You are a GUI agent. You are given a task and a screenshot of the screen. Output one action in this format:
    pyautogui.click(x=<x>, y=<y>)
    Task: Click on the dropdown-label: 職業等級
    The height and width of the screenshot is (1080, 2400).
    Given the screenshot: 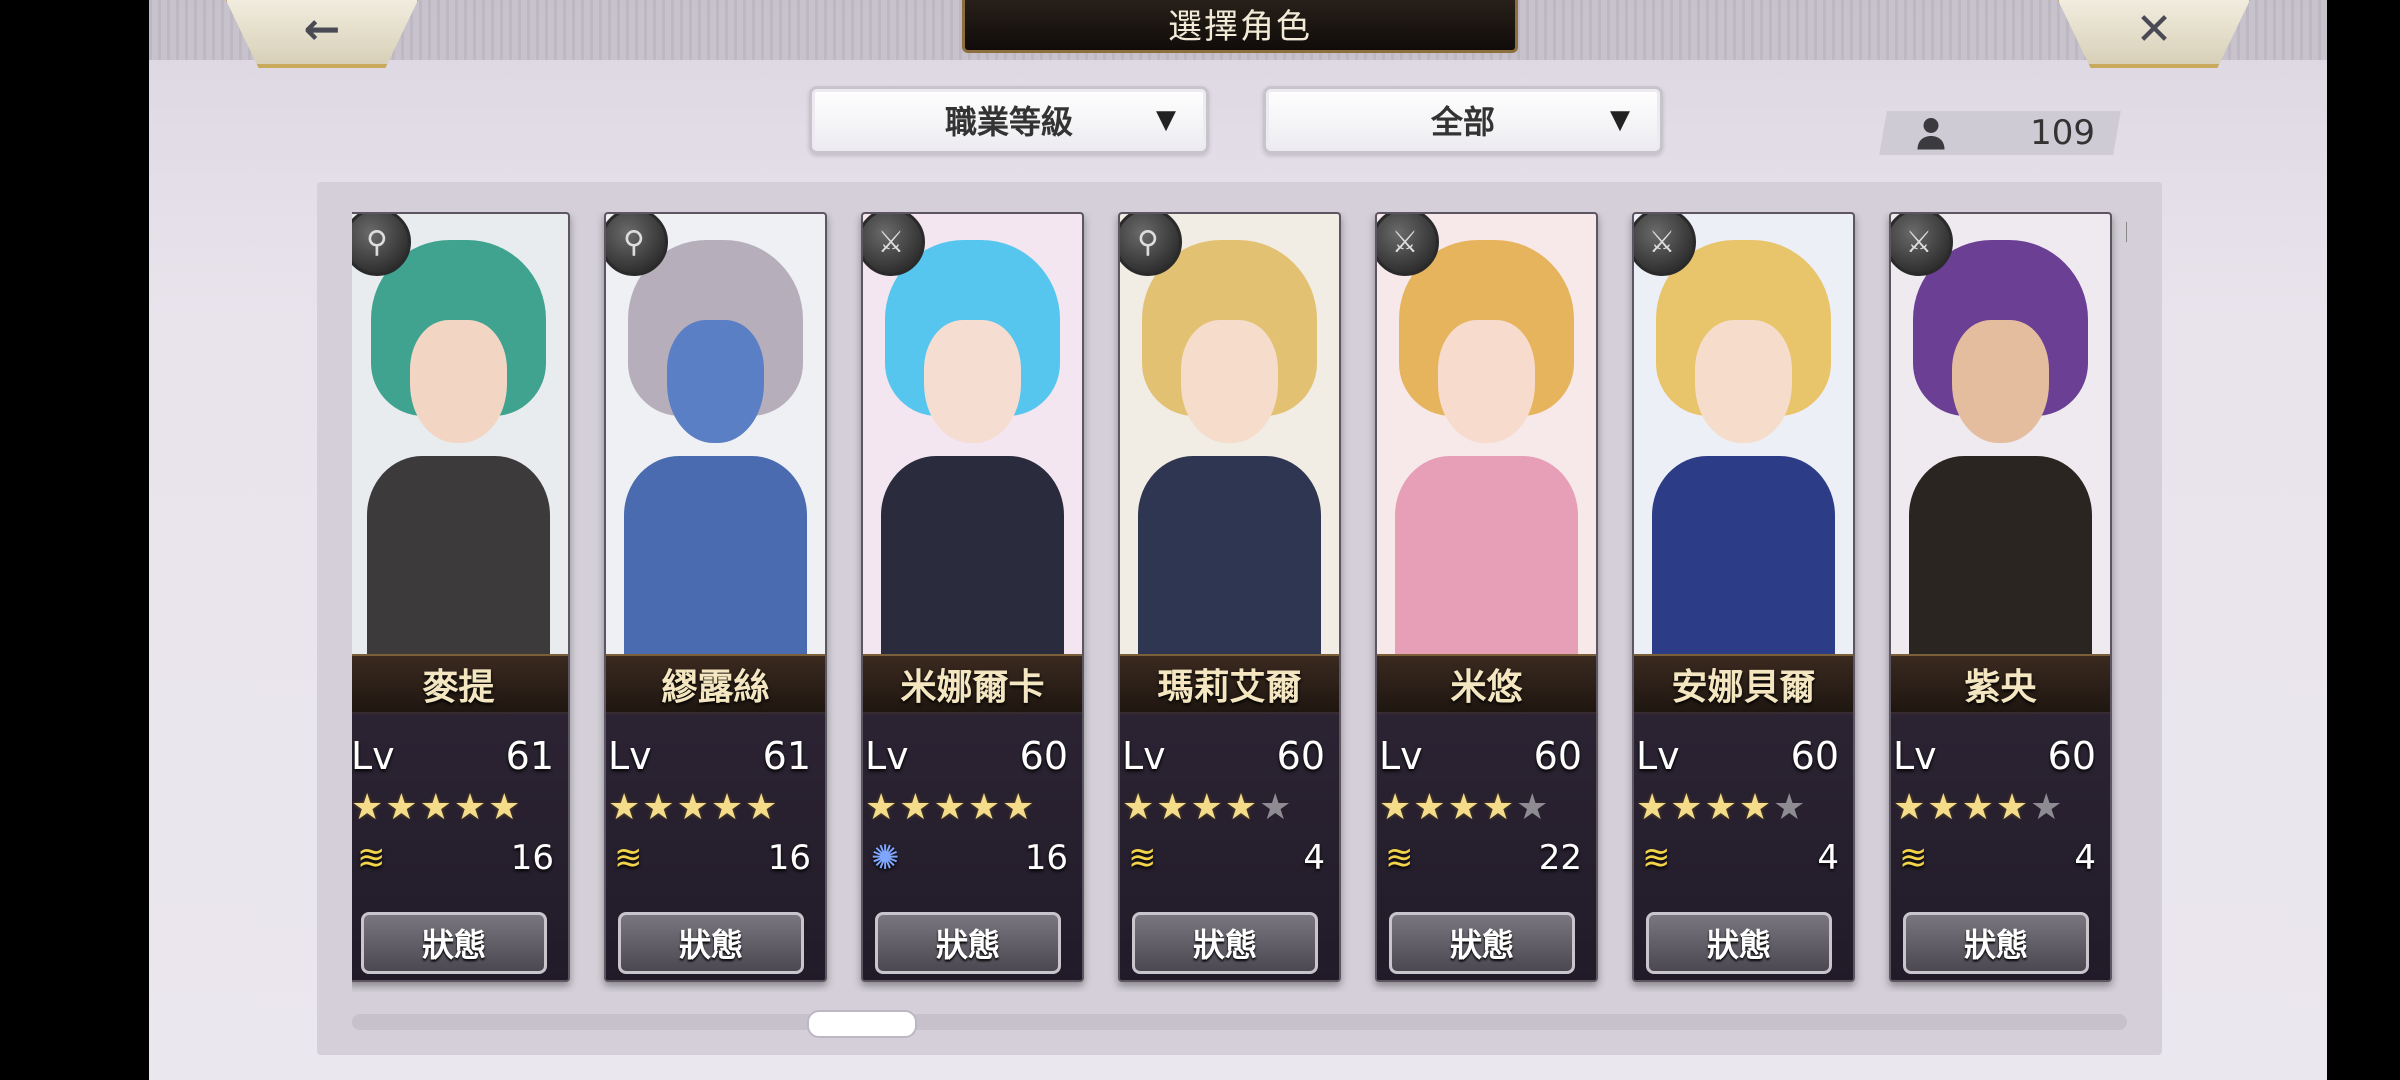 What is the action you would take?
    pyautogui.click(x=1008, y=122)
    